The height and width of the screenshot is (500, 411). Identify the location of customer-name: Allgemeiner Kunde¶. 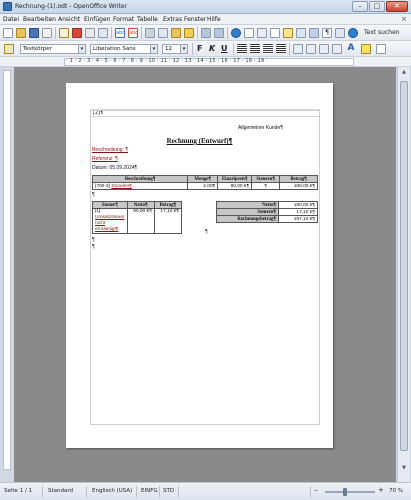
(260, 128).